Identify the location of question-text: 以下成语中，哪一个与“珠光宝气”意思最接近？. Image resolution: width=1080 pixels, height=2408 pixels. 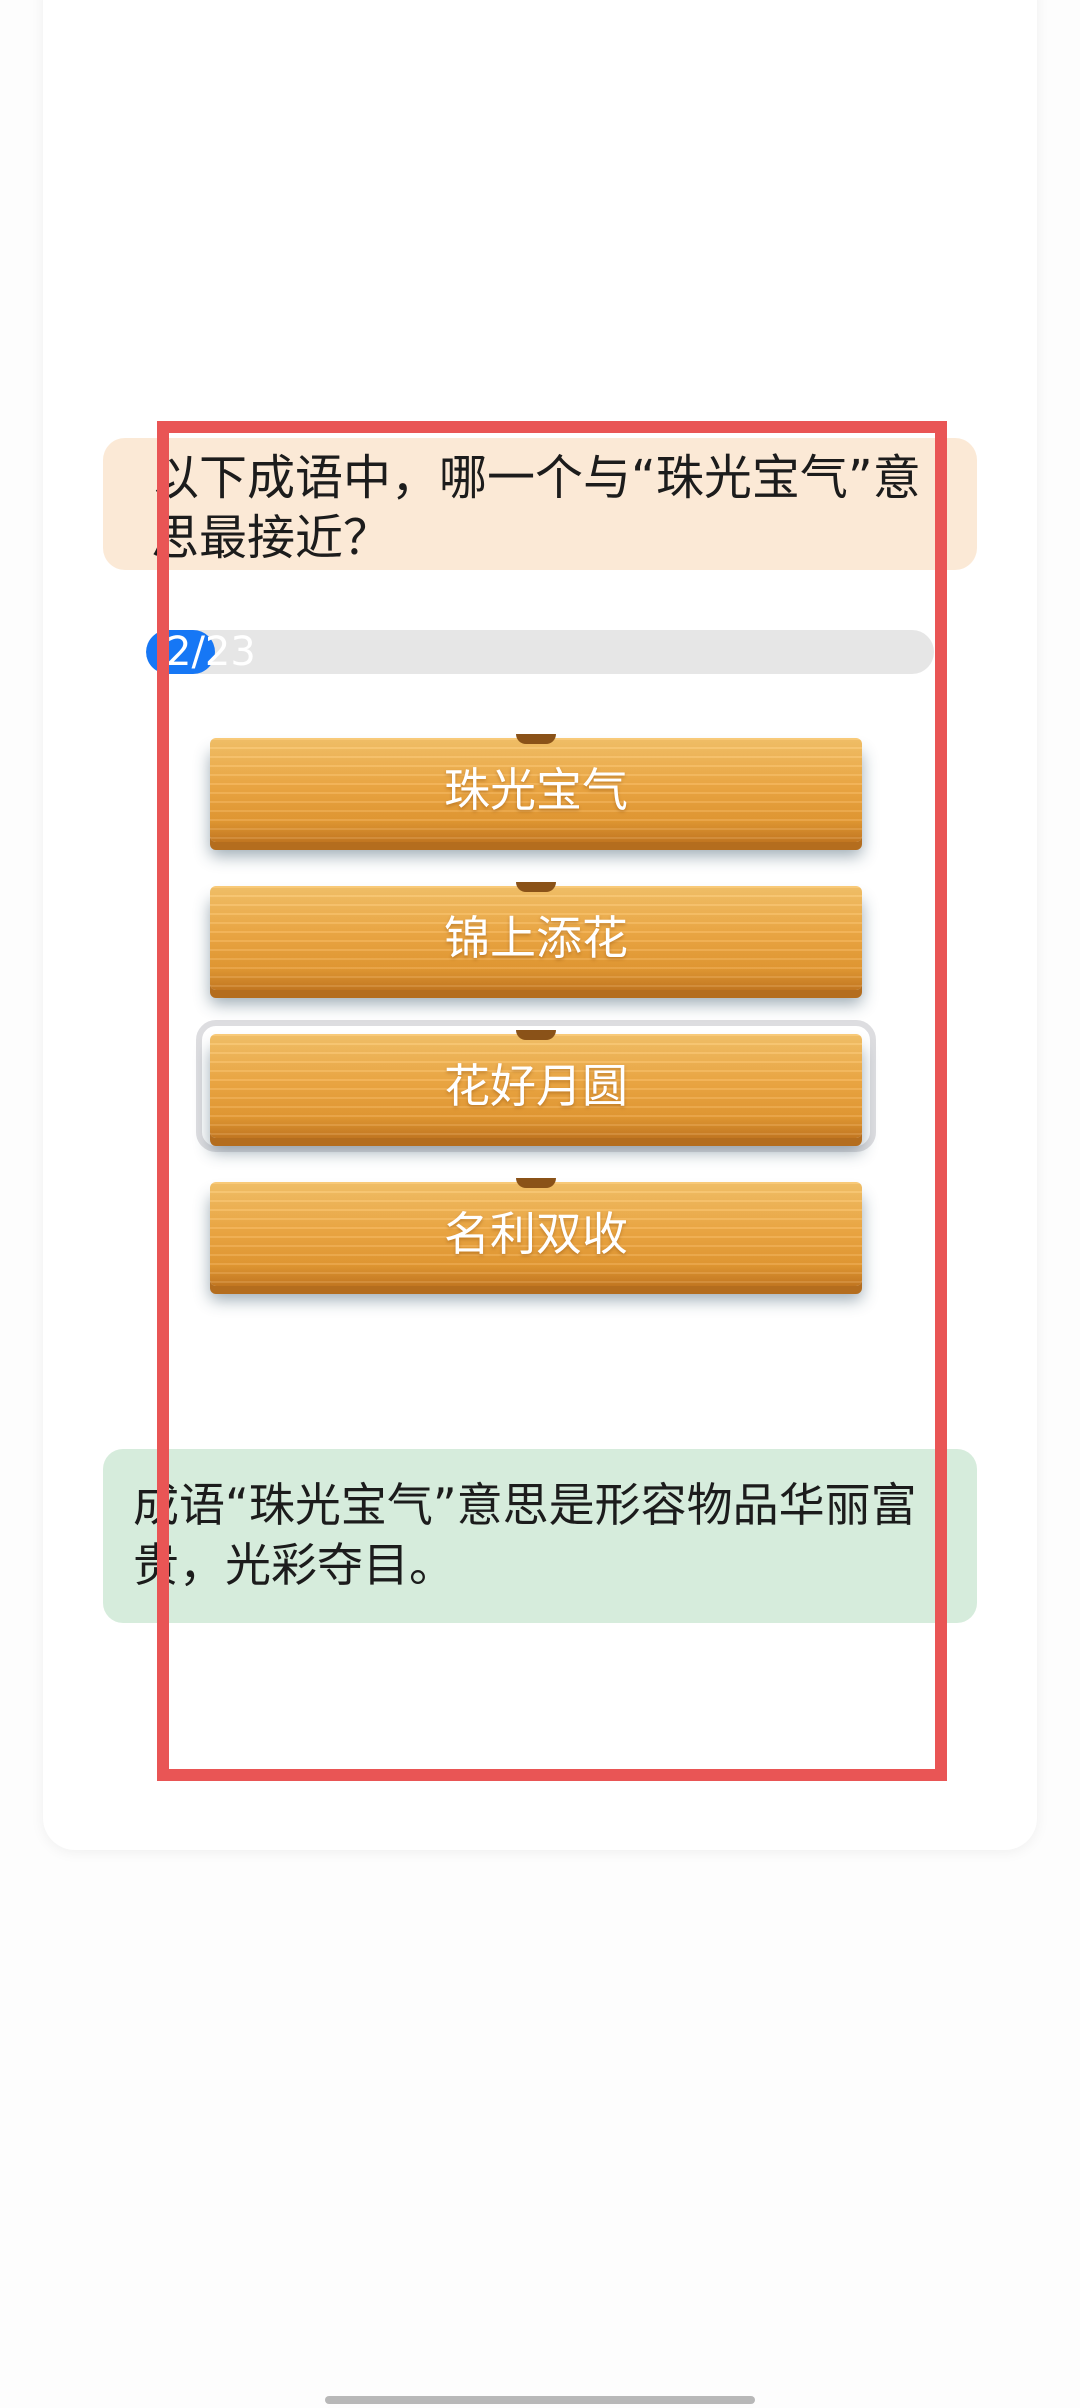
(536, 508).